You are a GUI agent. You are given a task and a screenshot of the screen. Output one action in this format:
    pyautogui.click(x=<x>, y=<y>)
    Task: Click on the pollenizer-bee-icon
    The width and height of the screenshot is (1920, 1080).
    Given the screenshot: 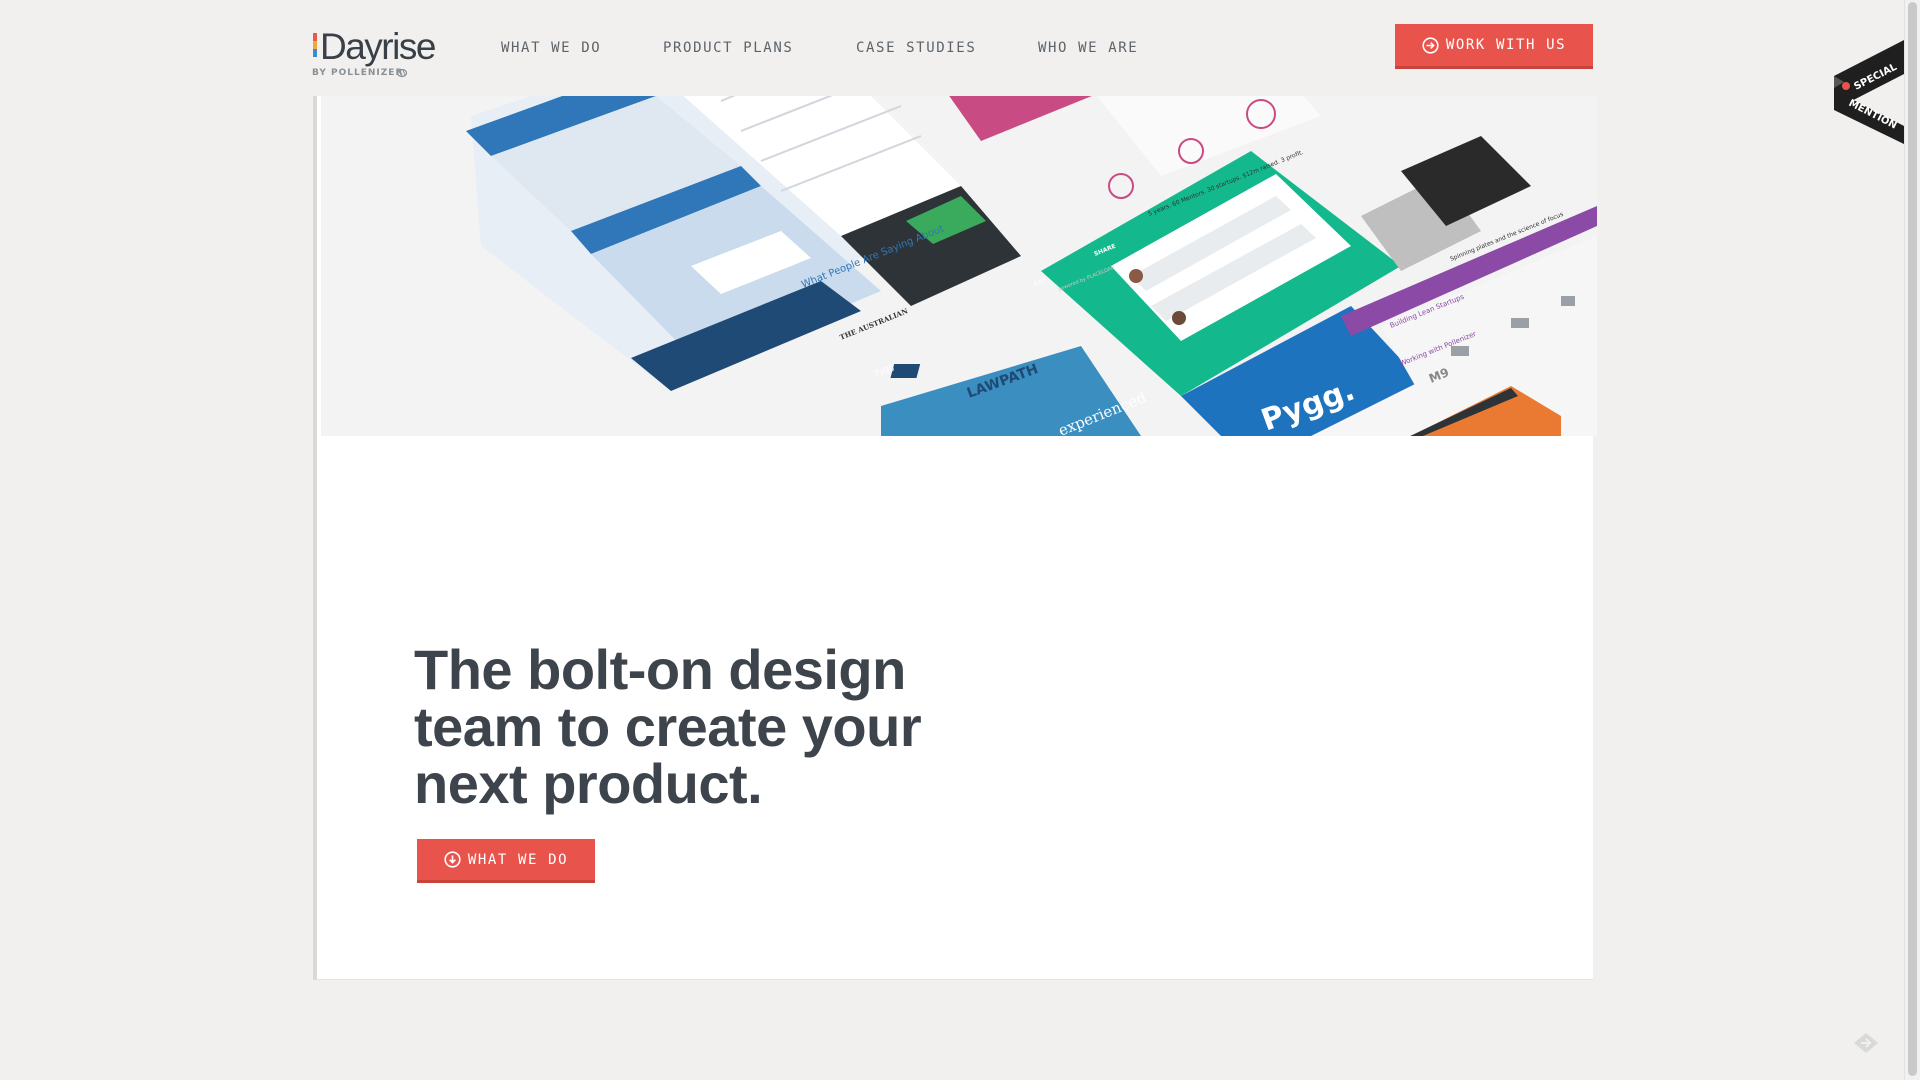 What is the action you would take?
    pyautogui.click(x=402, y=73)
    